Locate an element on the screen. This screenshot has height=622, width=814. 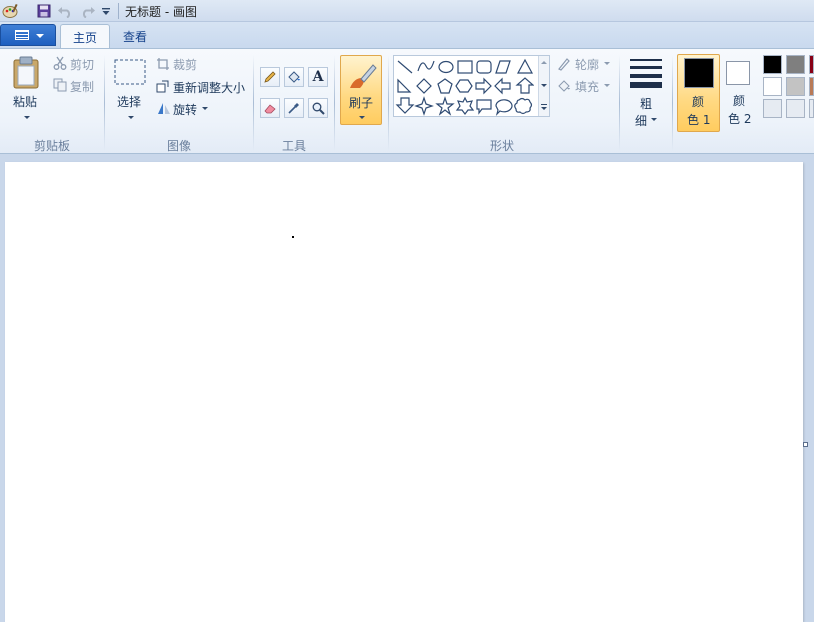
menu-icon is located at coordinates (22, 35).